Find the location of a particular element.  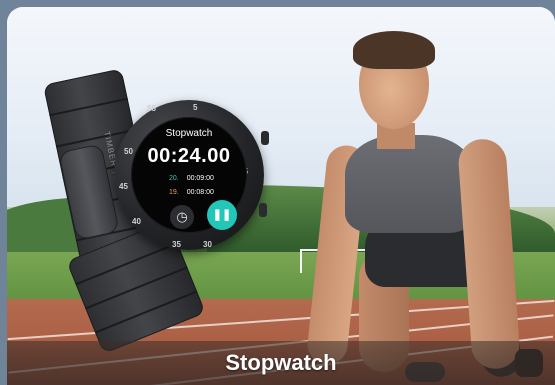

lap-row: 19. 00:08:00 is located at coordinates (191, 192).